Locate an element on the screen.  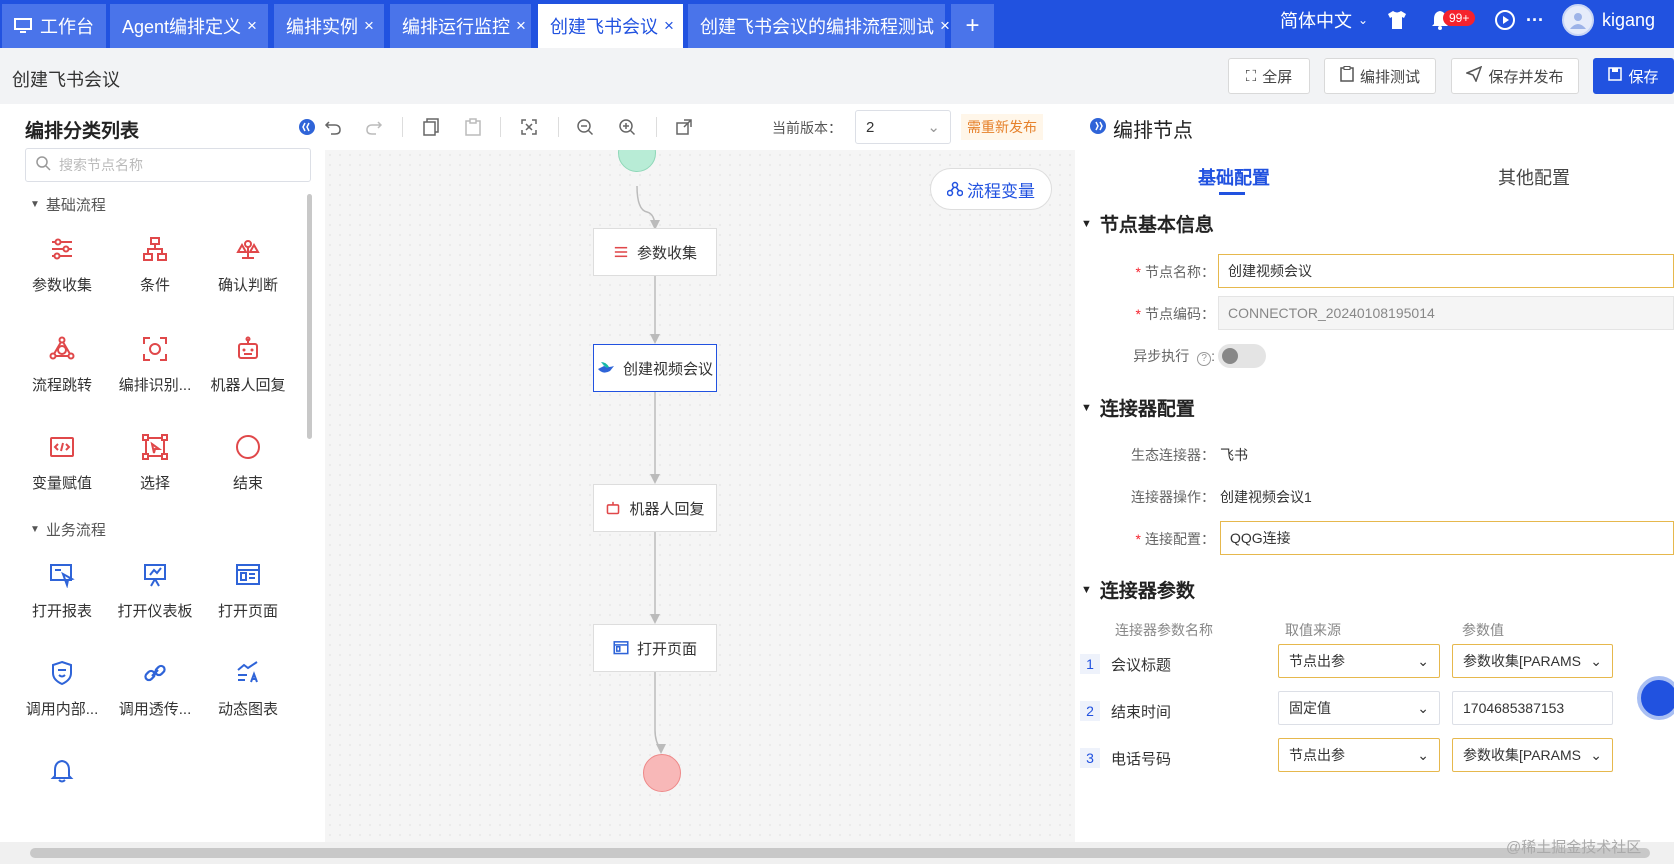
save-publish-button: 保存并发布 is located at coordinates (1515, 76).